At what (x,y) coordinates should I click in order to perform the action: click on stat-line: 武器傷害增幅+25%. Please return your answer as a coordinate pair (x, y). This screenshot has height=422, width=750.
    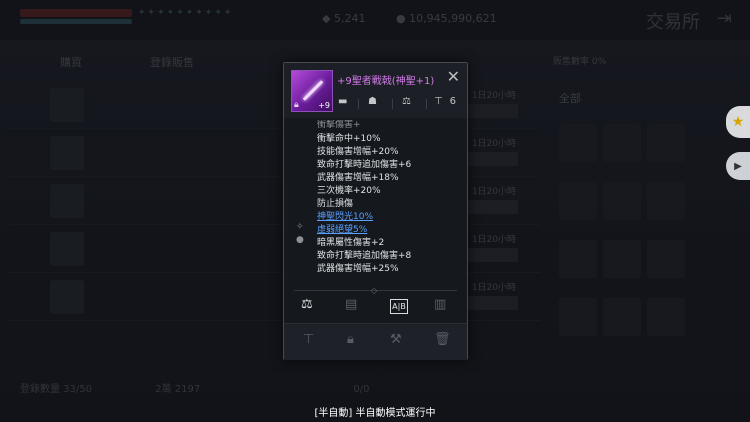
    Looking at the image, I should click on (358, 269).